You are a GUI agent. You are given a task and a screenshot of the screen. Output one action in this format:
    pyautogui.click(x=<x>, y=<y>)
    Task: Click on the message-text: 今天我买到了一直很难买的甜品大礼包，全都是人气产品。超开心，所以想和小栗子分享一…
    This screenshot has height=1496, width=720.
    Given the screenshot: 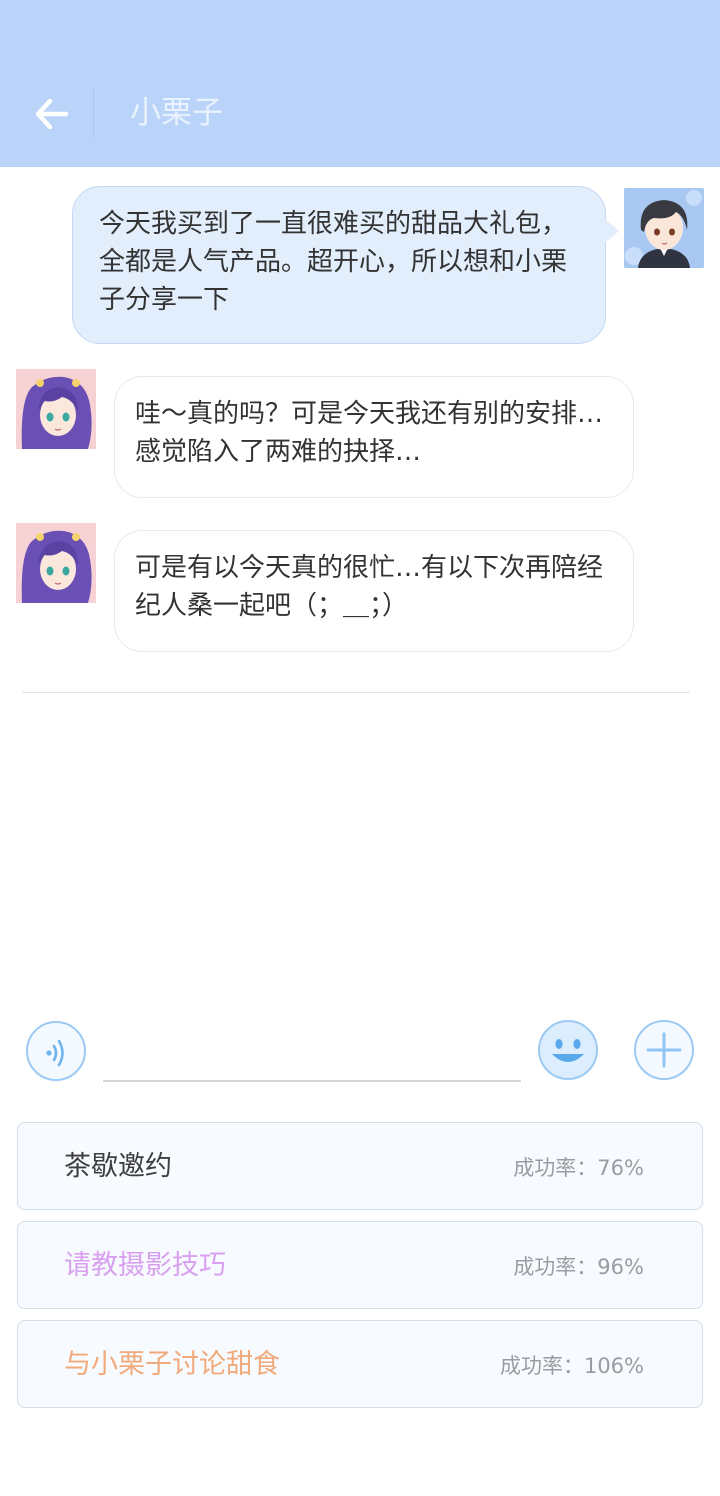 What is the action you would take?
    pyautogui.click(x=333, y=262)
    